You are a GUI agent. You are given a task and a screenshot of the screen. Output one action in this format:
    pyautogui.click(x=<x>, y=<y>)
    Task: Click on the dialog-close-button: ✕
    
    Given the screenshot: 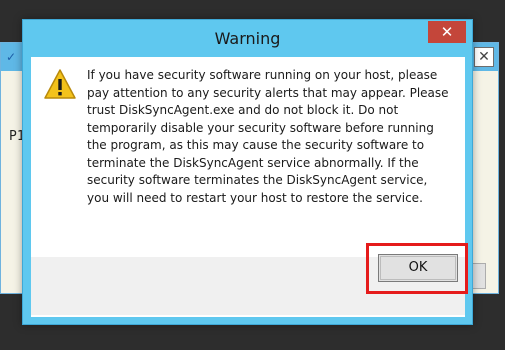 What is the action you would take?
    pyautogui.click(x=447, y=32)
    